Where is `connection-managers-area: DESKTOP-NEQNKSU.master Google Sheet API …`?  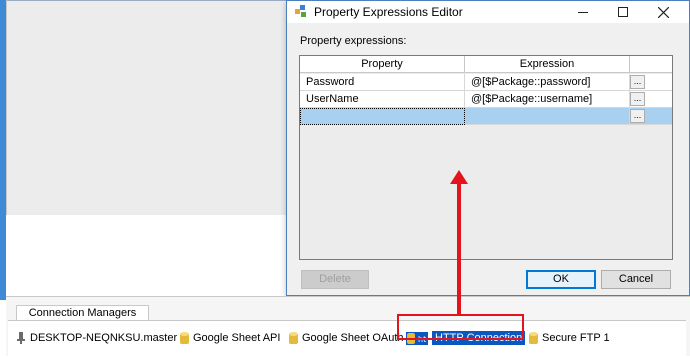 connection-managers-area: DESKTOP-NEQNKSU.master Google Sheet API … is located at coordinates (347, 338).